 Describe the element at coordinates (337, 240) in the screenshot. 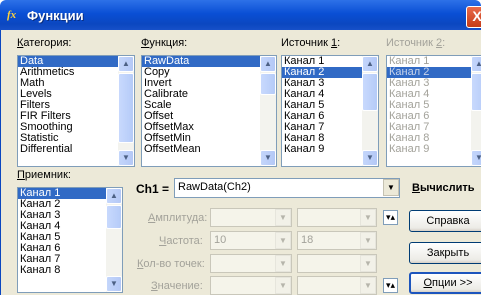

I see `frequency-combo-2: 18 ▼` at that location.